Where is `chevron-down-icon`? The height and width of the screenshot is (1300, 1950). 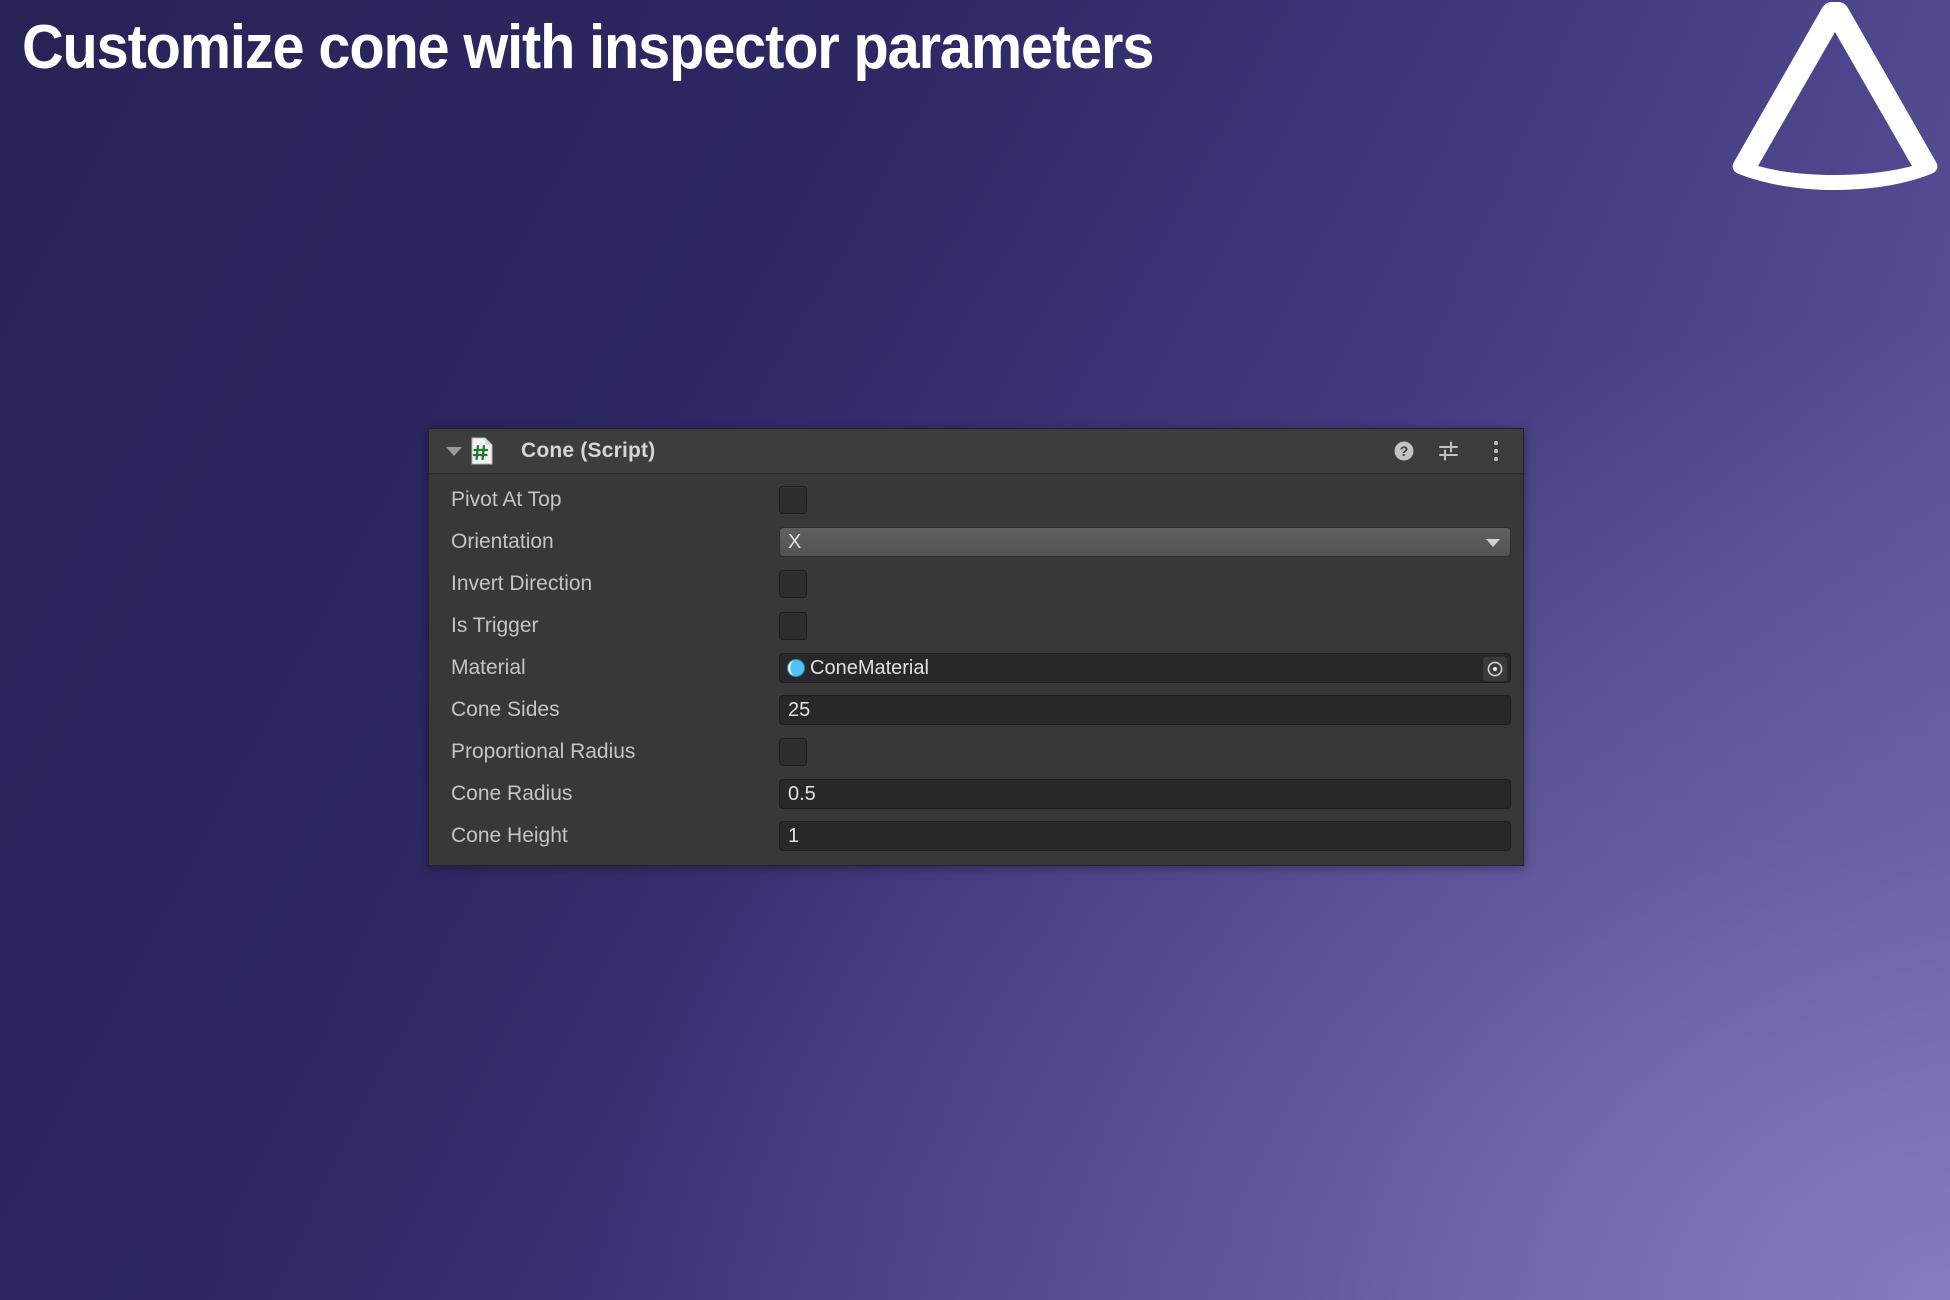
chevron-down-icon is located at coordinates (1493, 543).